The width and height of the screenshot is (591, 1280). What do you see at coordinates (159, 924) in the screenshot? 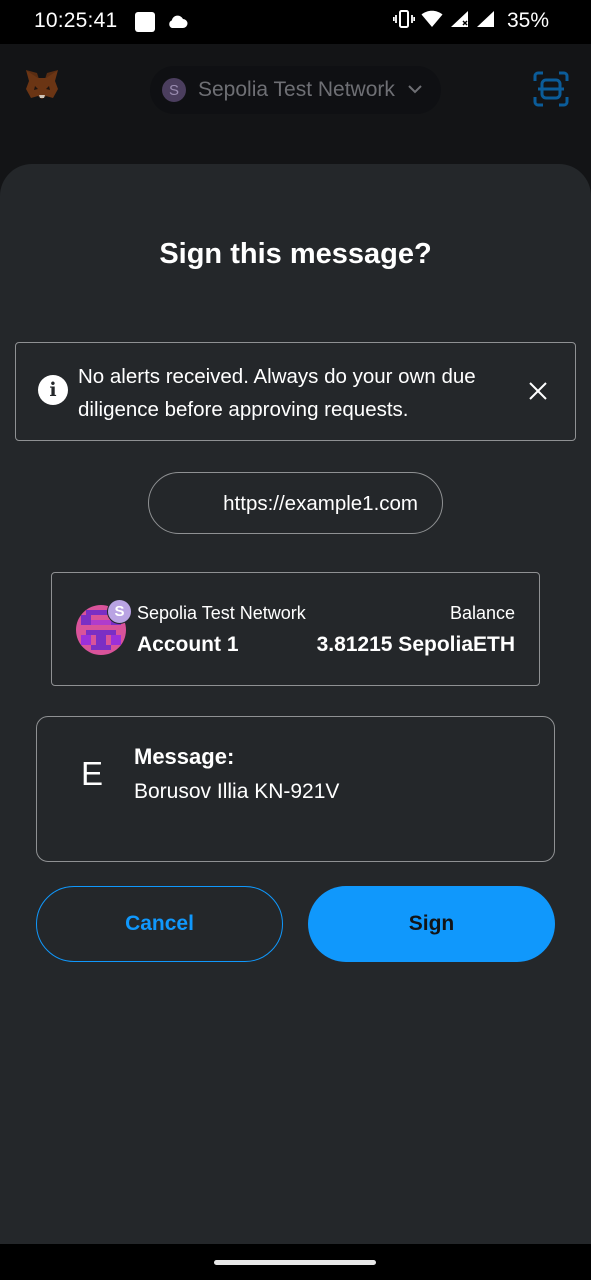
I see `cancel-button: Cancel` at bounding box center [159, 924].